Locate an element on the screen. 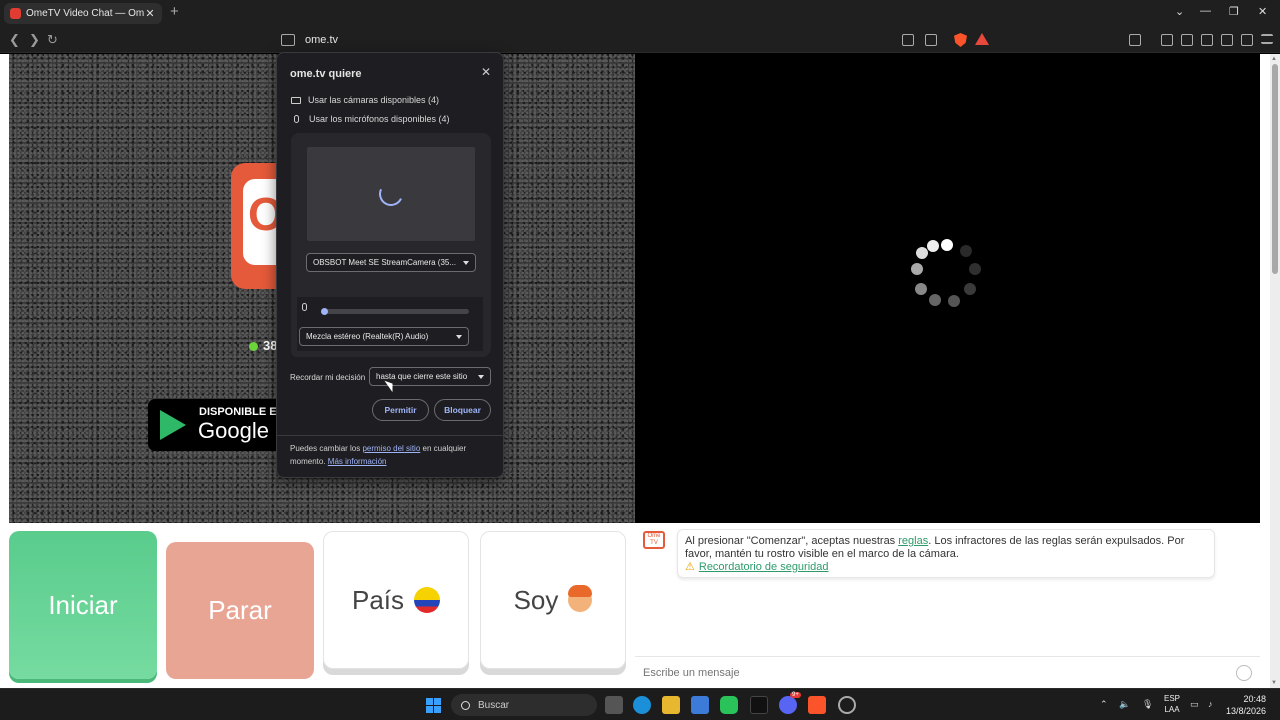 The image size is (1280, 720). boy-emoji-icon is located at coordinates (580, 598).